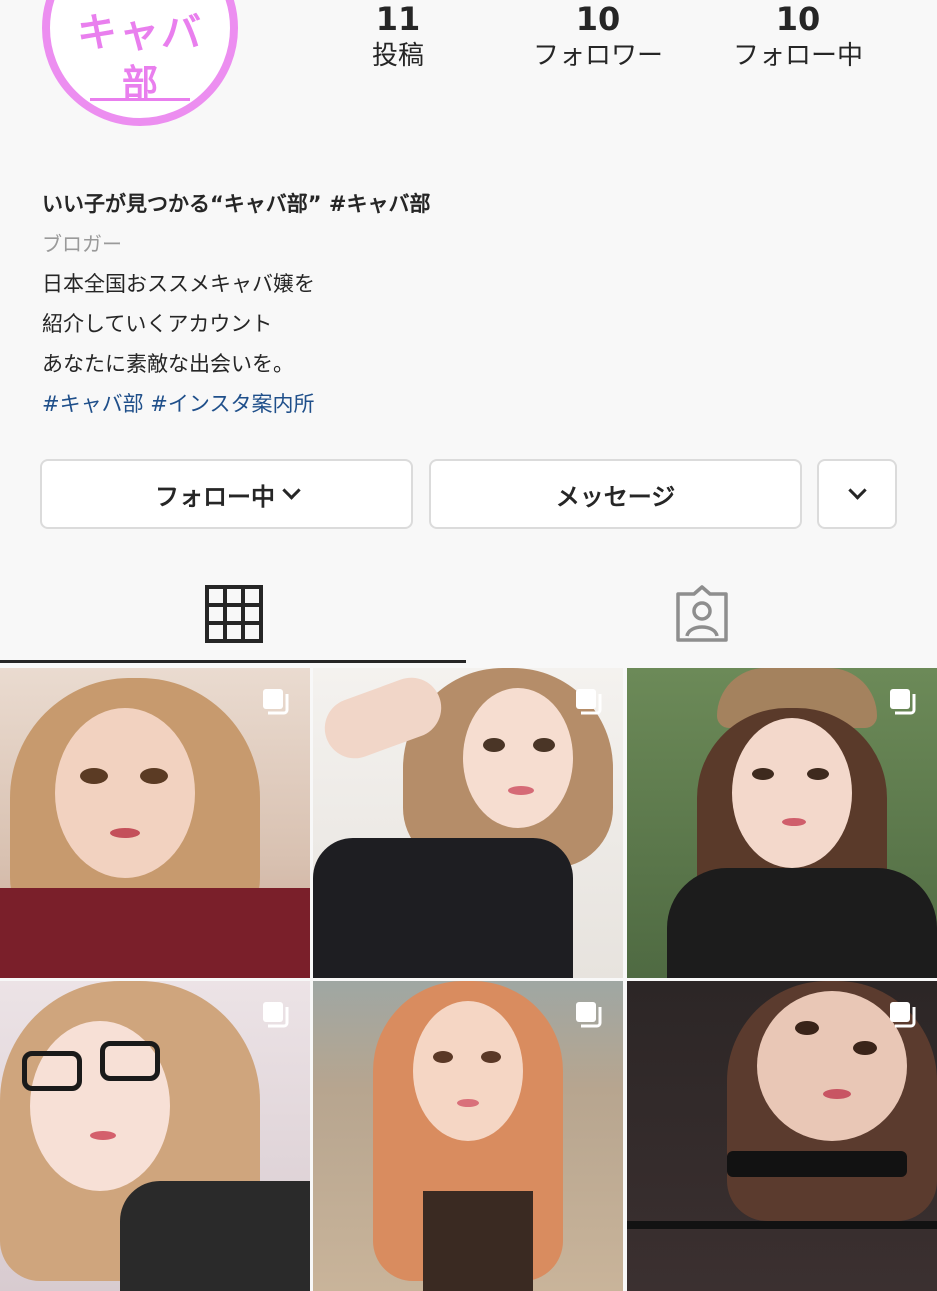 The height and width of the screenshot is (1291, 937). Describe the element at coordinates (398, 19) in the screenshot. I see `posts-count: 11` at that location.